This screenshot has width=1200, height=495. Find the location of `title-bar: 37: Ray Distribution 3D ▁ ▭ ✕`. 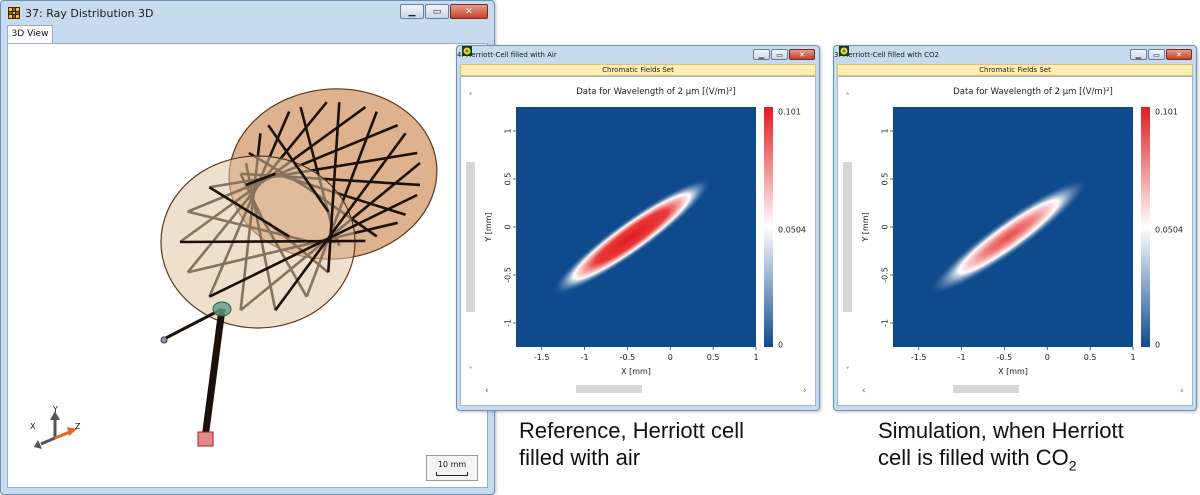

title-bar: 37: Ray Distribution 3D ▁ ▭ ✕ is located at coordinates (247, 13).